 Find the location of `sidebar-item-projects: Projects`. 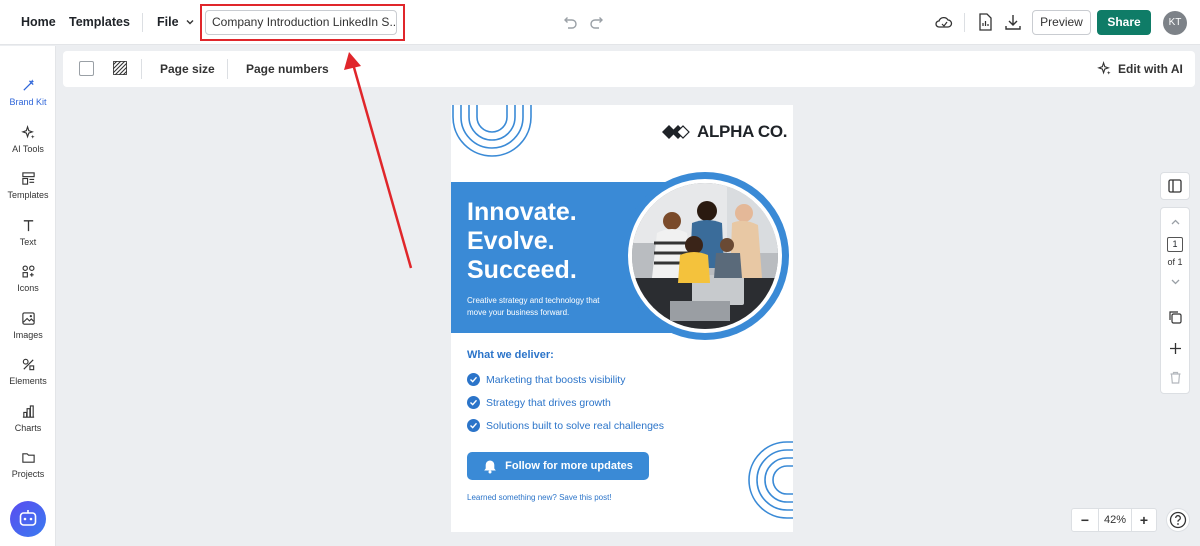

sidebar-item-projects: Projects is located at coordinates (28, 471).